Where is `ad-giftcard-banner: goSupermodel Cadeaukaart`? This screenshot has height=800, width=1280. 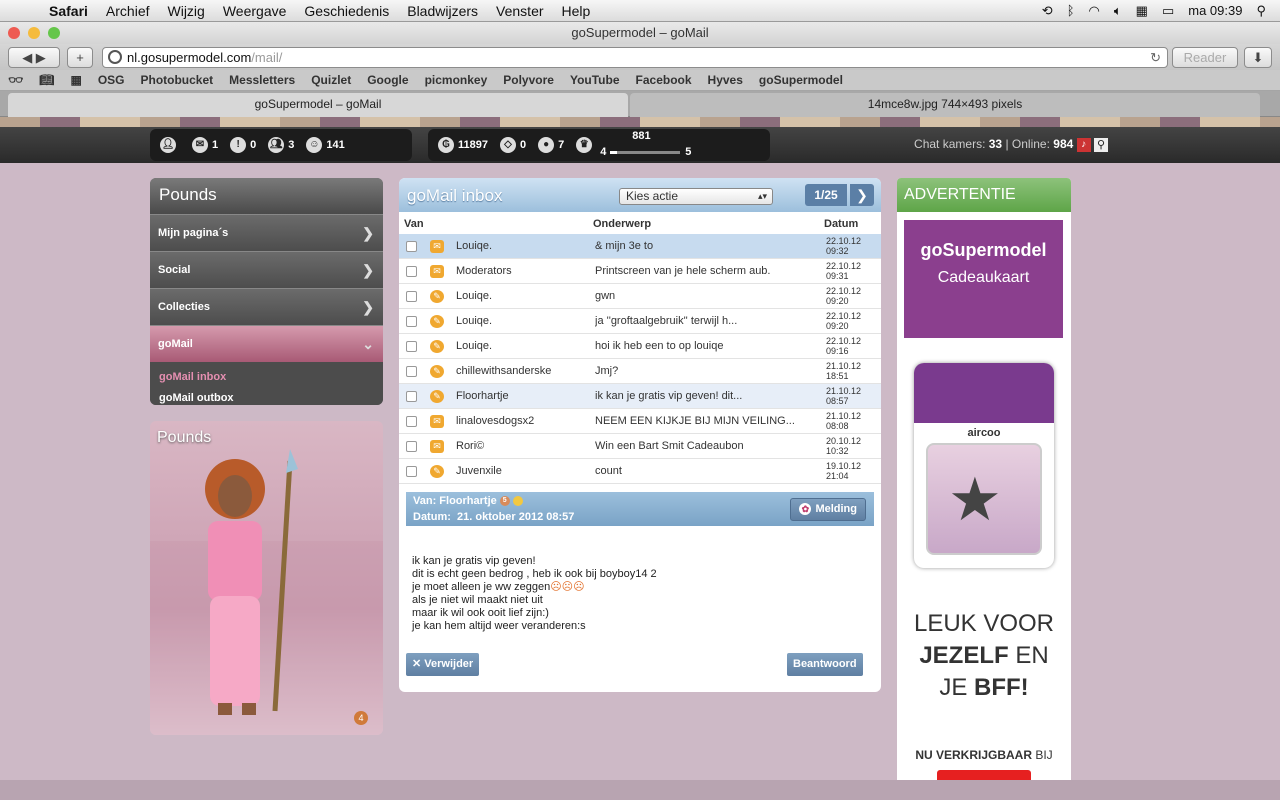 ad-giftcard-banner: goSupermodel Cadeaukaart is located at coordinates (983, 279).